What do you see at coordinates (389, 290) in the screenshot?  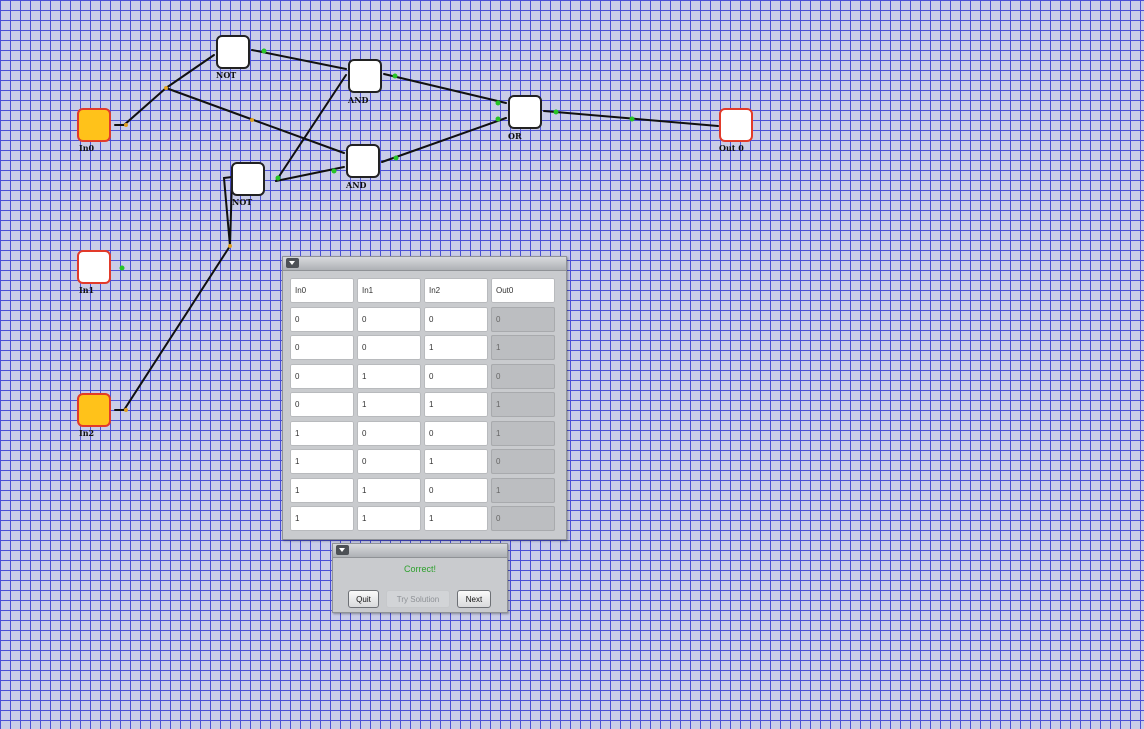 I see `table-header-cell: In1` at bounding box center [389, 290].